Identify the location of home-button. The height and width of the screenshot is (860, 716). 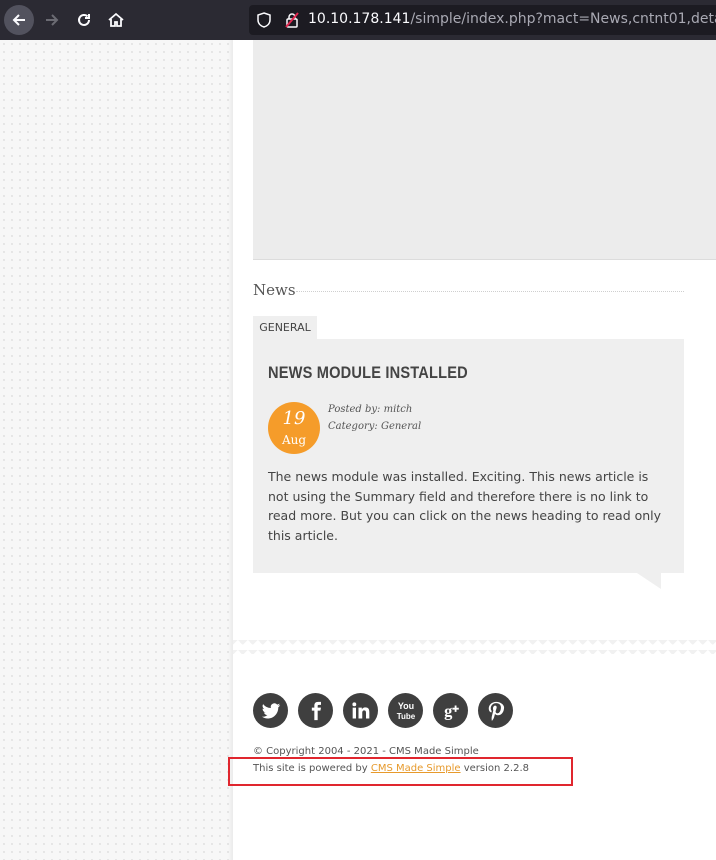
(116, 20).